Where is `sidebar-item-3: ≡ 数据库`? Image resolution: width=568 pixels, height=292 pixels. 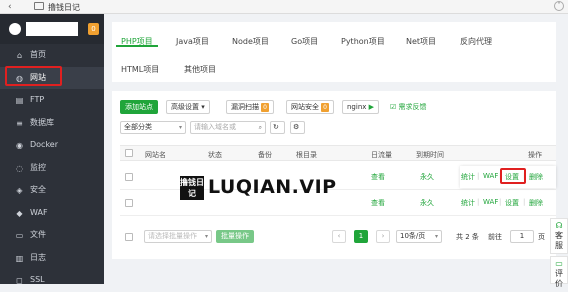
sidebar-item-3: ≡ 数据库 is located at coordinates (52, 123).